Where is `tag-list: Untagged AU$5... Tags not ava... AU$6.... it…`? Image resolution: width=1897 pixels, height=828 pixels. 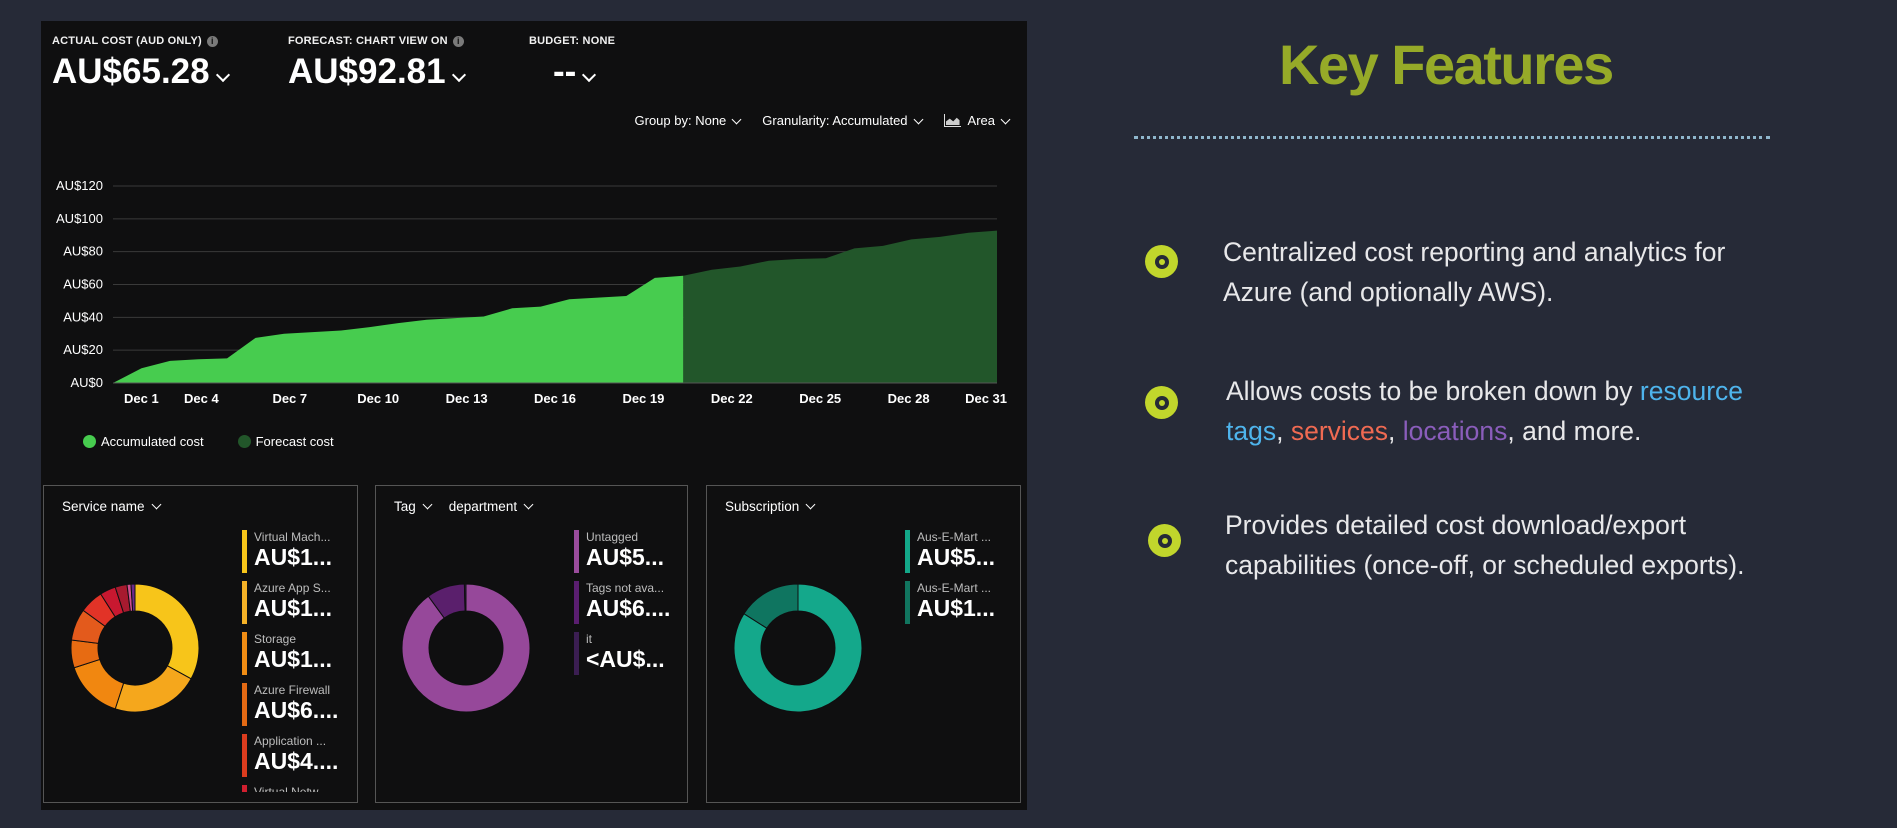 tag-list: Untagged AU$5... Tags not ava... AU$6.... it… is located at coordinates (629, 606).